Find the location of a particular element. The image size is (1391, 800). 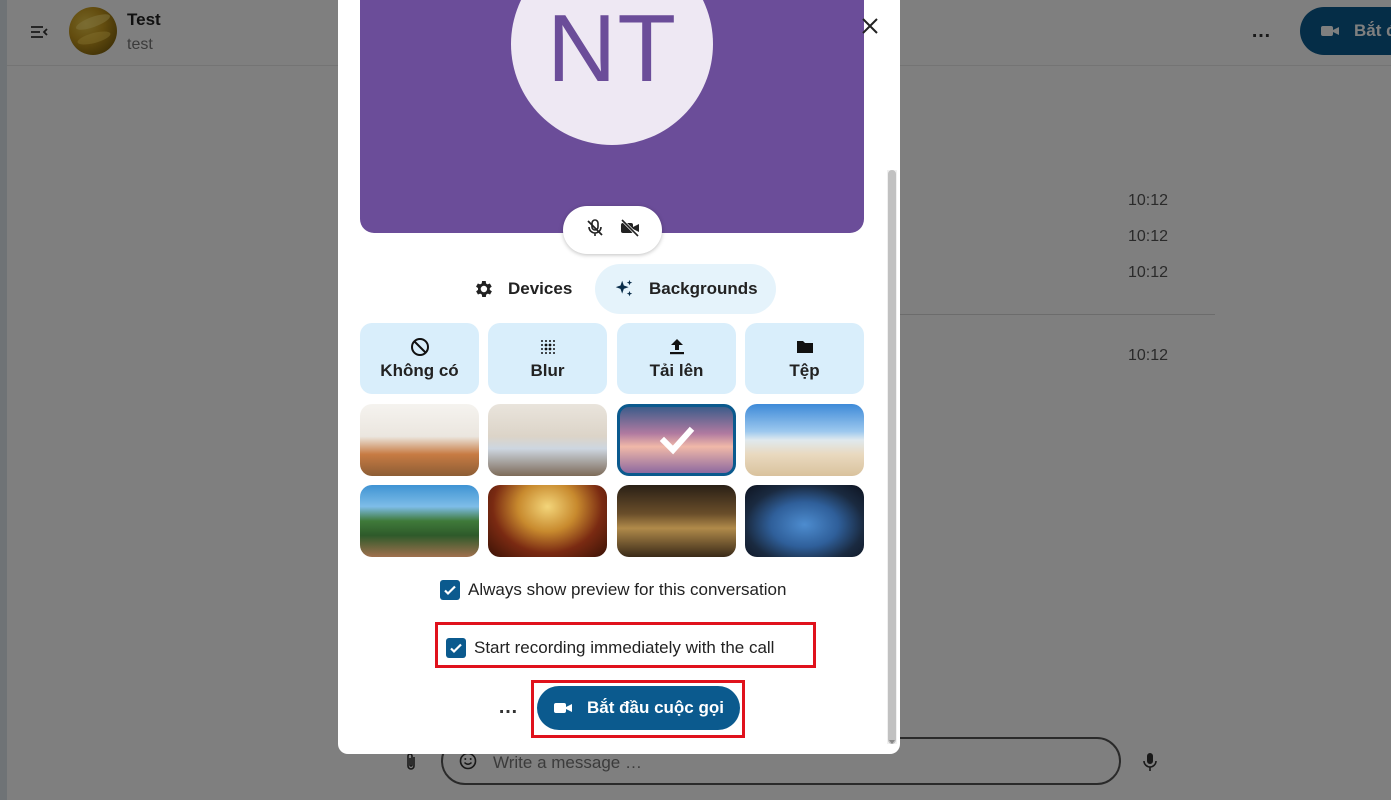

camera-off-icon is located at coordinates (630, 227).